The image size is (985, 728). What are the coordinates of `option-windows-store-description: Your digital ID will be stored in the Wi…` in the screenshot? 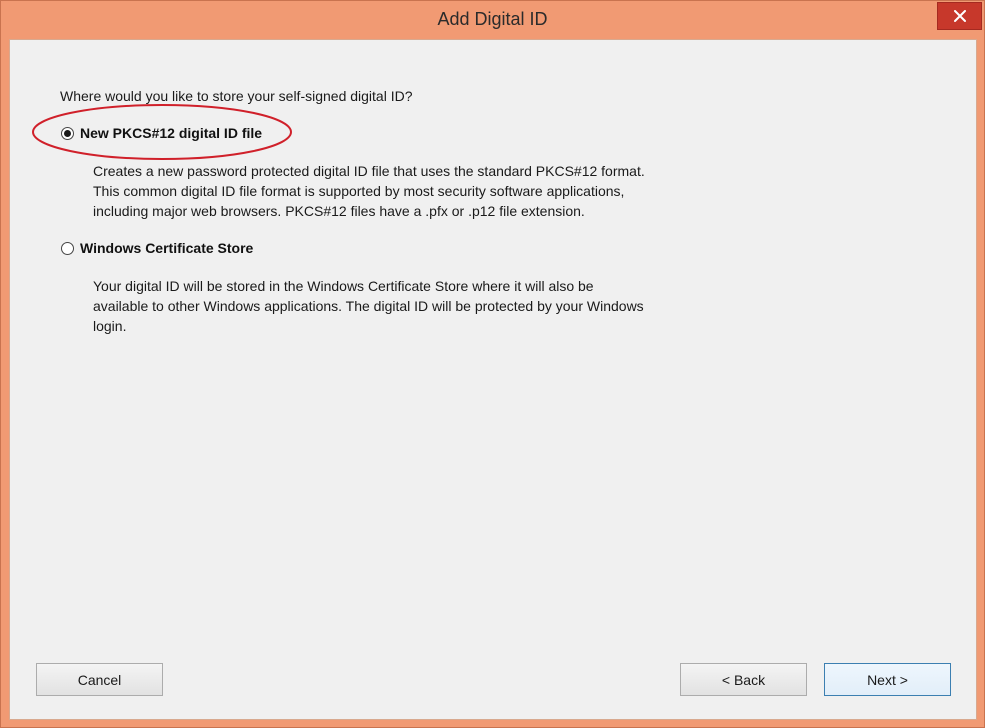 It's located at (403, 306).